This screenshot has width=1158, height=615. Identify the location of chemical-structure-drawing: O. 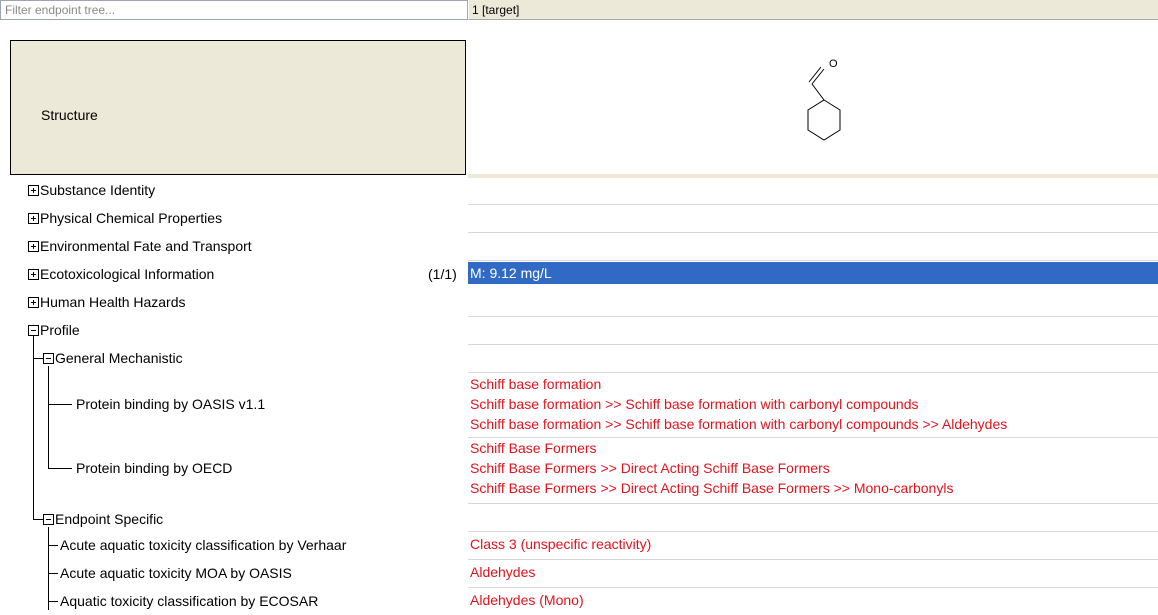
(824, 99).